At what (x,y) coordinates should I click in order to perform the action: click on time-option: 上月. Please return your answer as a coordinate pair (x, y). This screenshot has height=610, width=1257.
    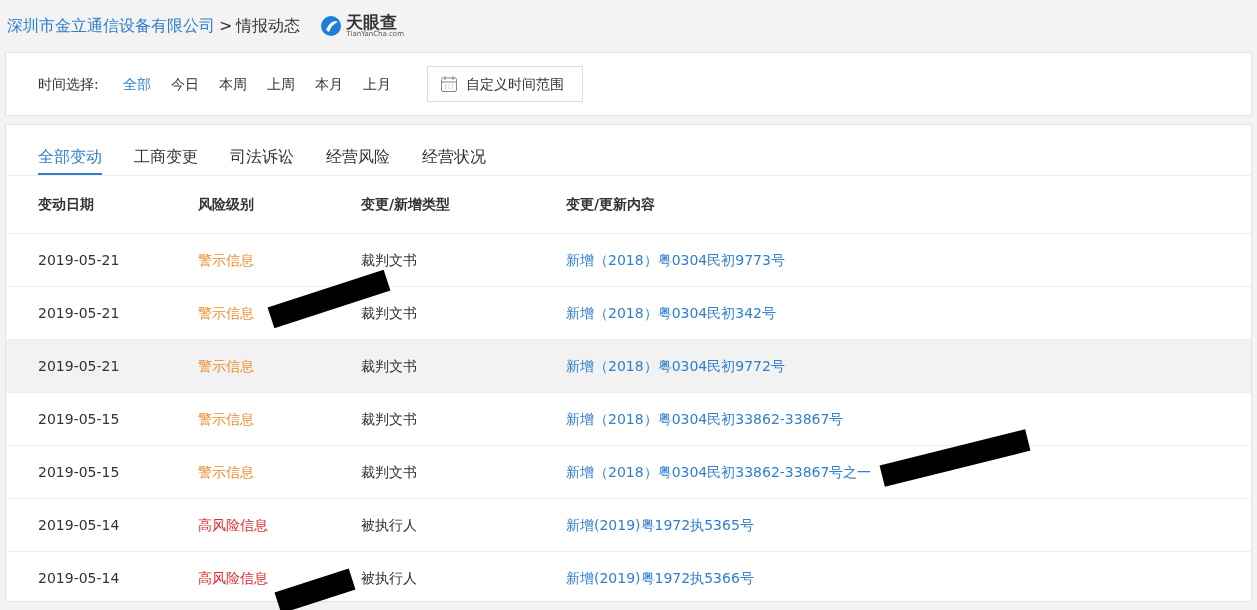
    Looking at the image, I should click on (376, 84).